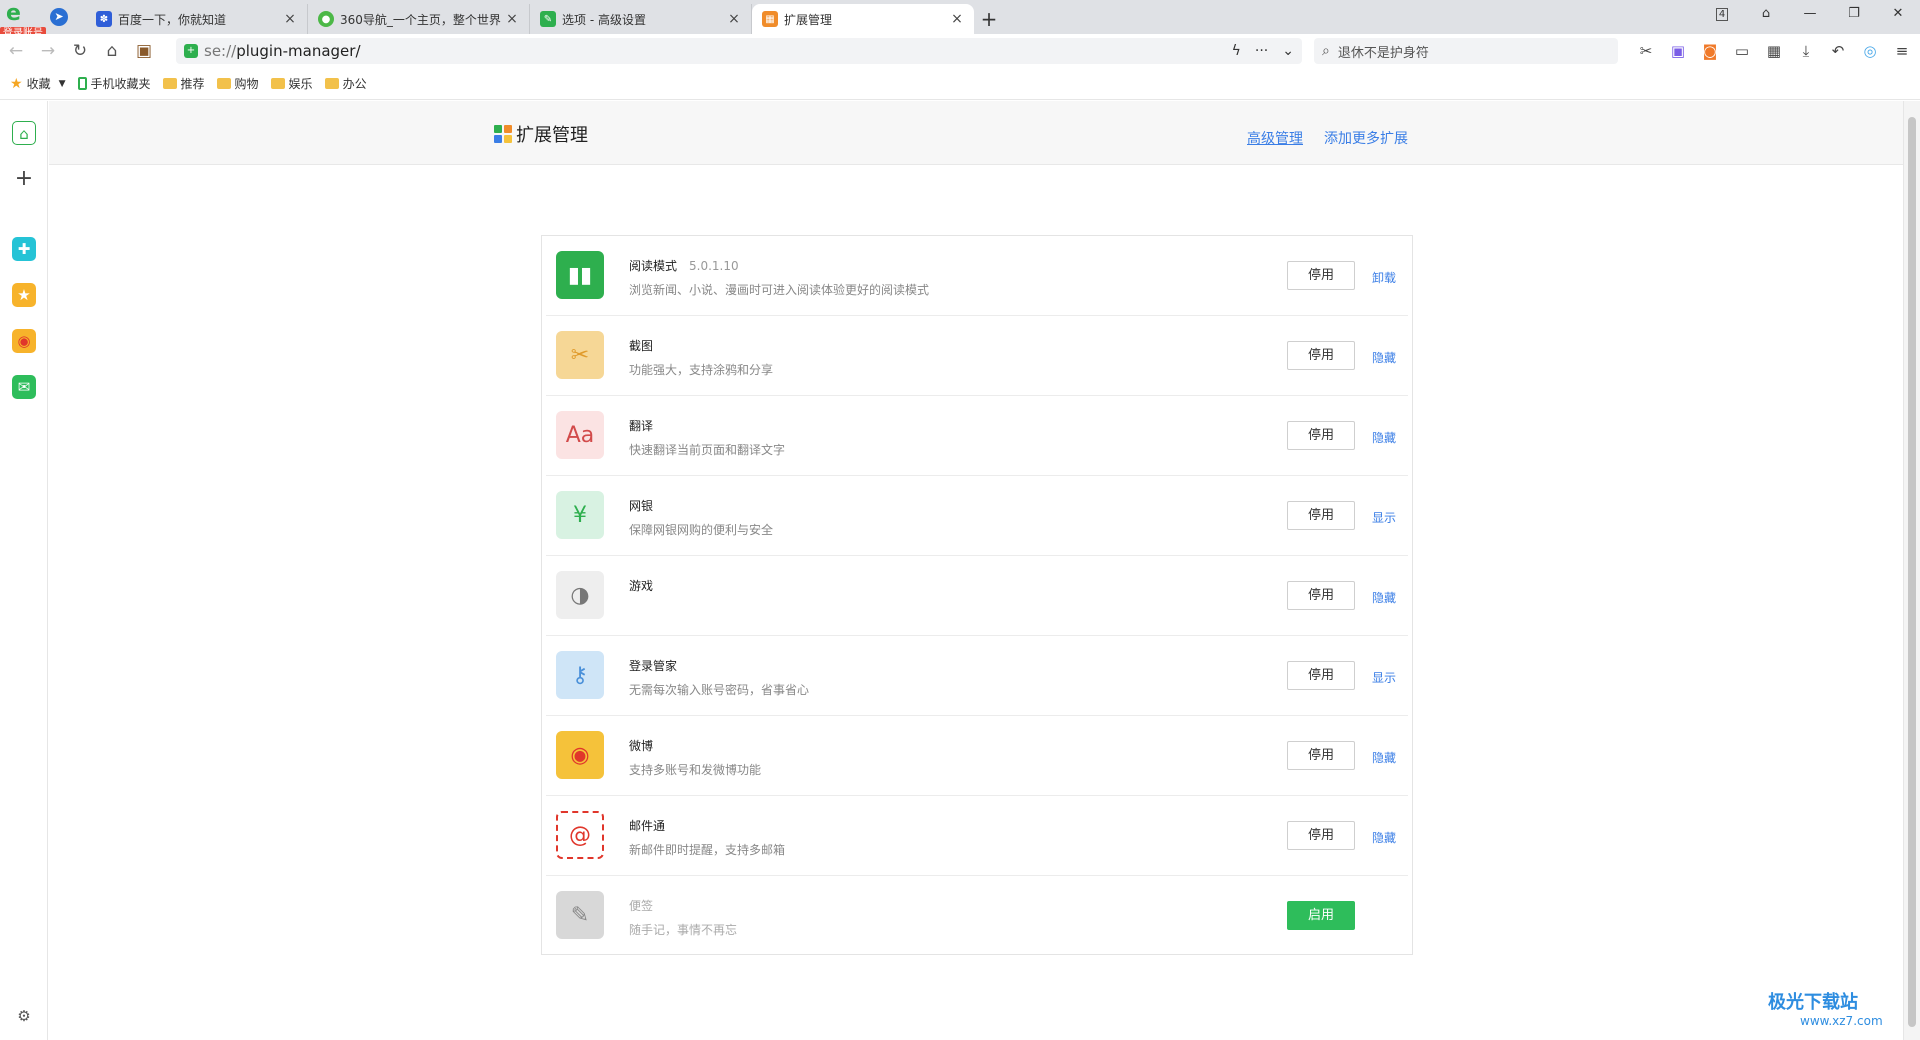 The height and width of the screenshot is (1040, 1920). I want to click on bookmark-folder-office: 办公, so click(345, 83).